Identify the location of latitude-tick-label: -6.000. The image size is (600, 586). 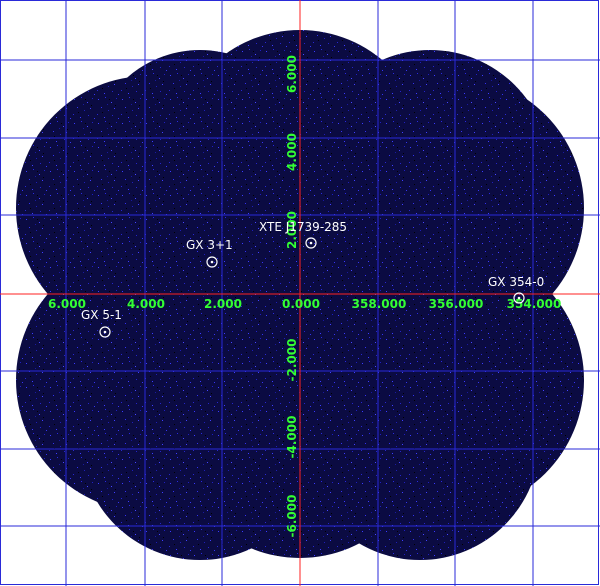
(292, 516).